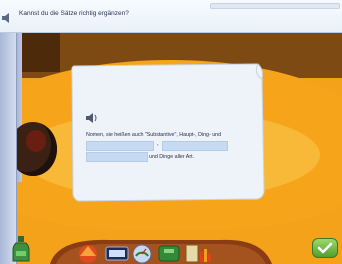 The width and height of the screenshot is (342, 264). I want to click on bottle-icon, so click(21, 249).